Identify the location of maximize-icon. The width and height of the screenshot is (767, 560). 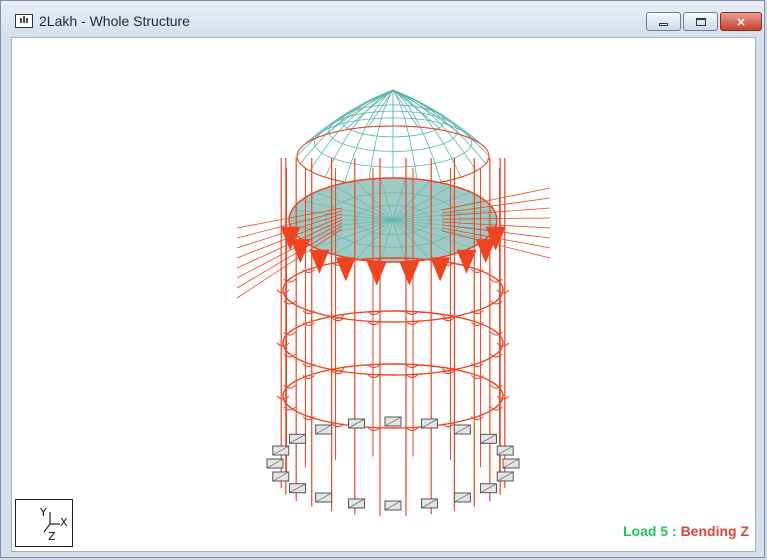
(700, 21).